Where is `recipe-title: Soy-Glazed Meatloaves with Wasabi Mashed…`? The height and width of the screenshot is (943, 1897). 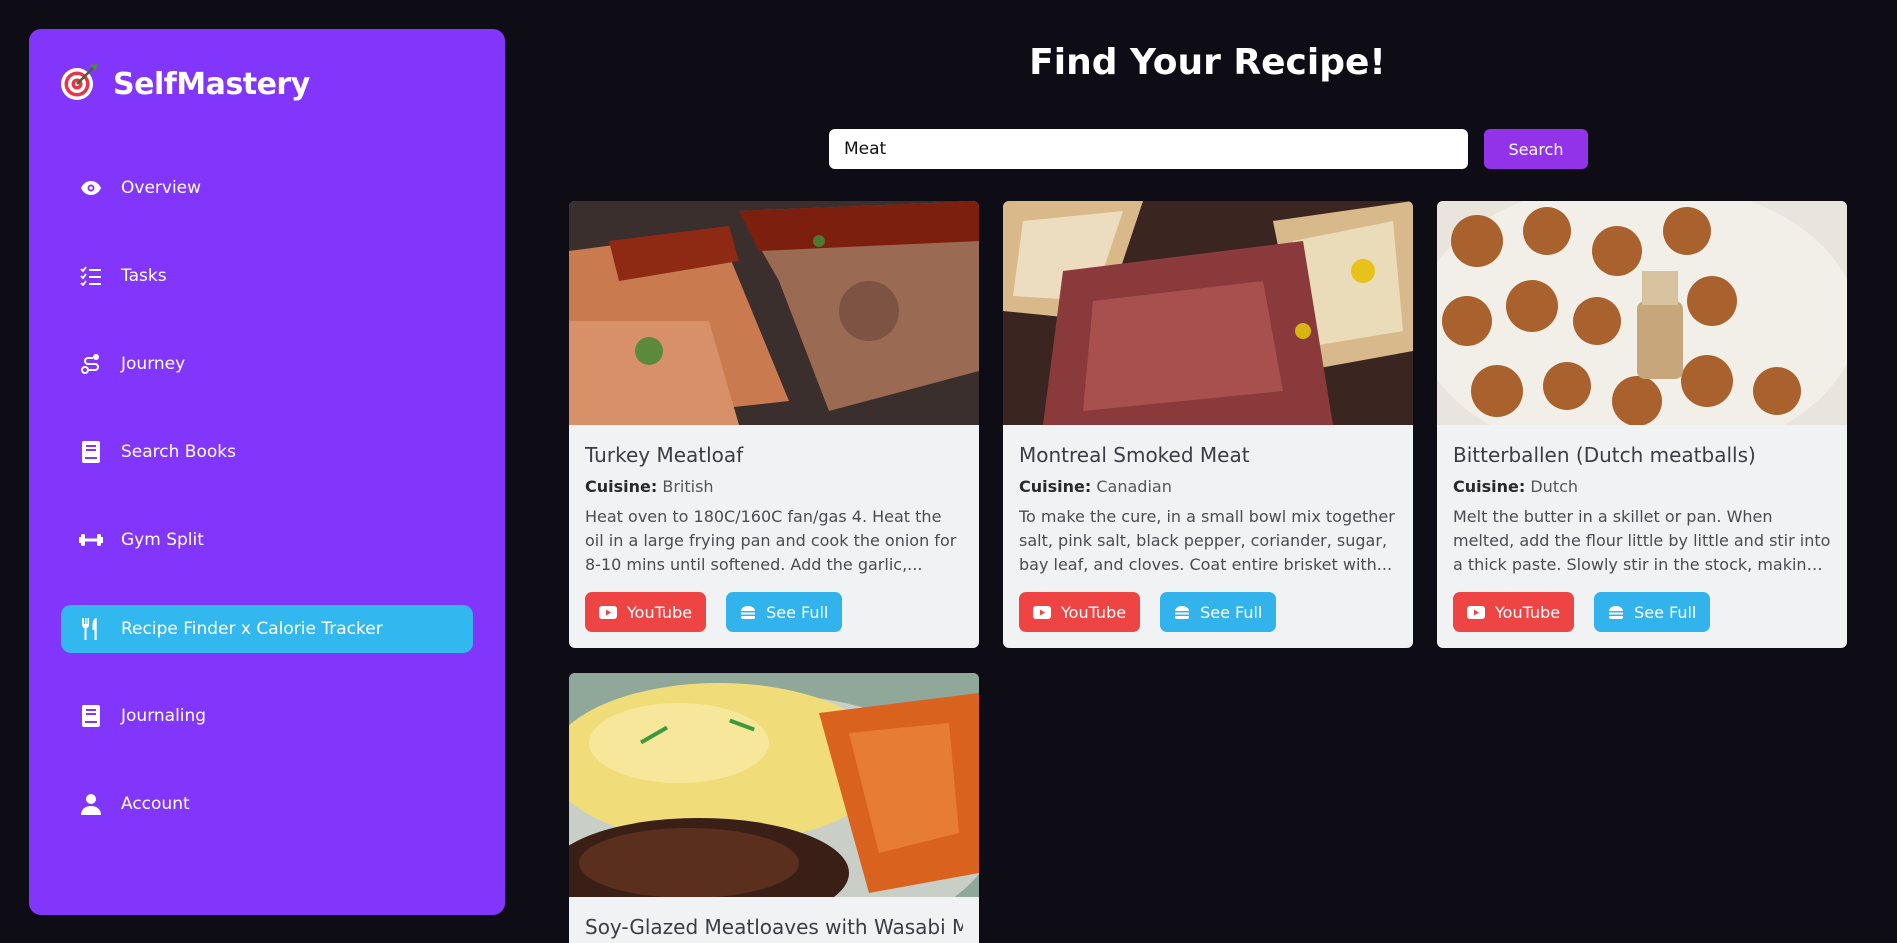
recipe-title: Soy-Glazed Meatloaves with Wasabi Mashed… is located at coordinates (774, 927).